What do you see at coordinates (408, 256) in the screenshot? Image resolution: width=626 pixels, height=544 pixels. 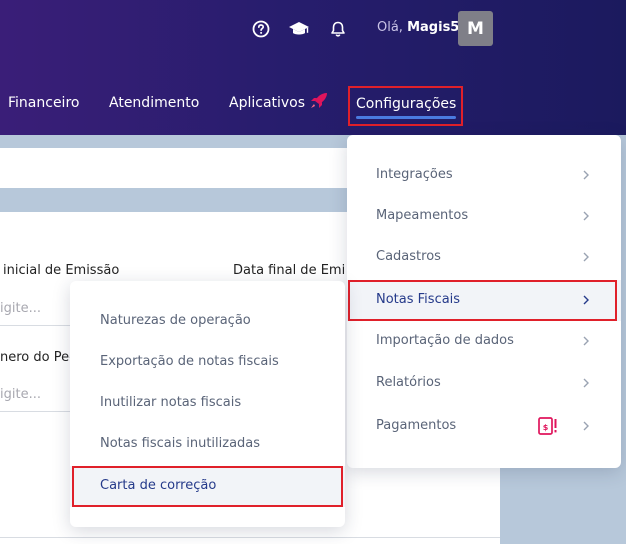 I see `menu-item-label: Cadastros` at bounding box center [408, 256].